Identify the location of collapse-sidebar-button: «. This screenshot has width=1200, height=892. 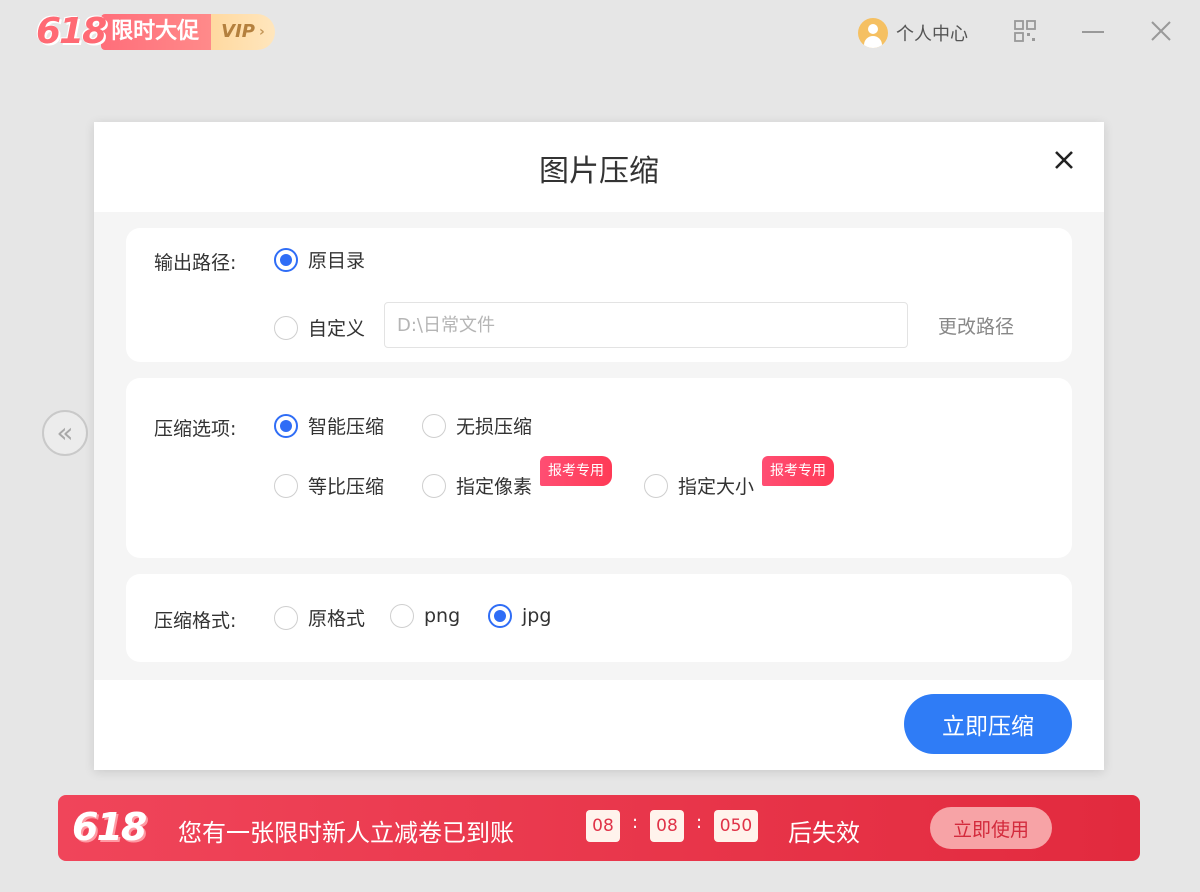
(65, 433).